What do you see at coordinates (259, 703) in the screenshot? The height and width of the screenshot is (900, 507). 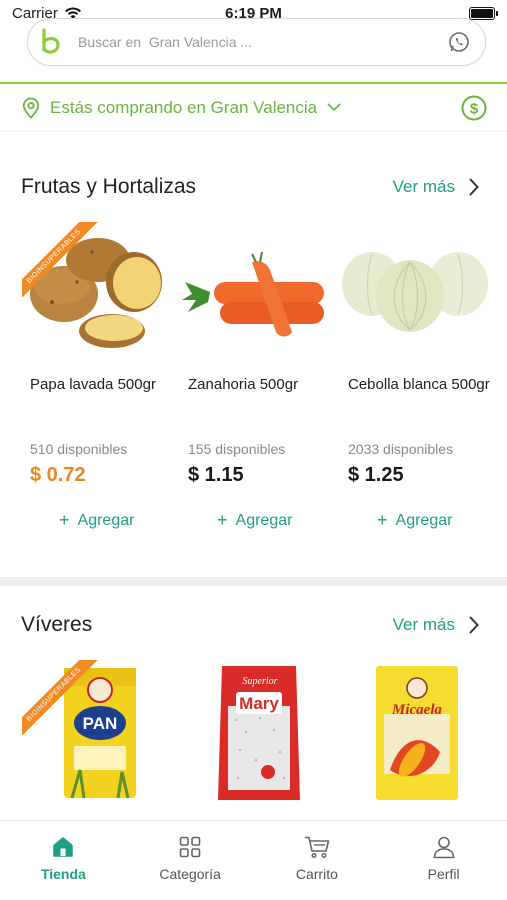 I see `svg-text: Mary` at bounding box center [259, 703].